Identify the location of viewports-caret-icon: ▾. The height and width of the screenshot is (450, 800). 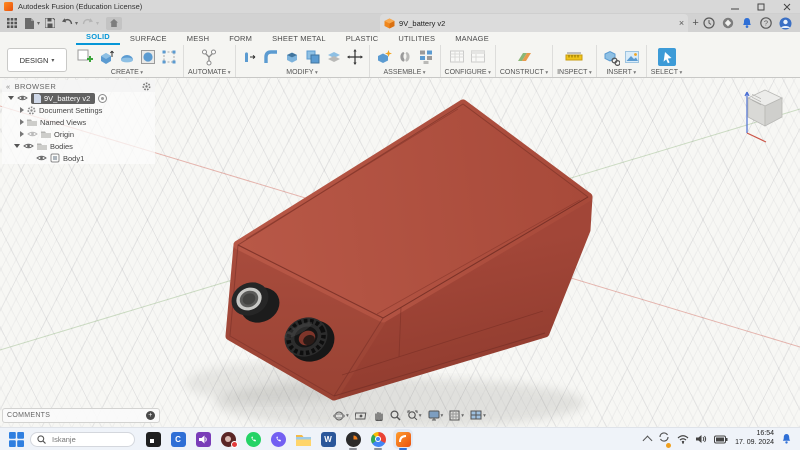
(484, 416).